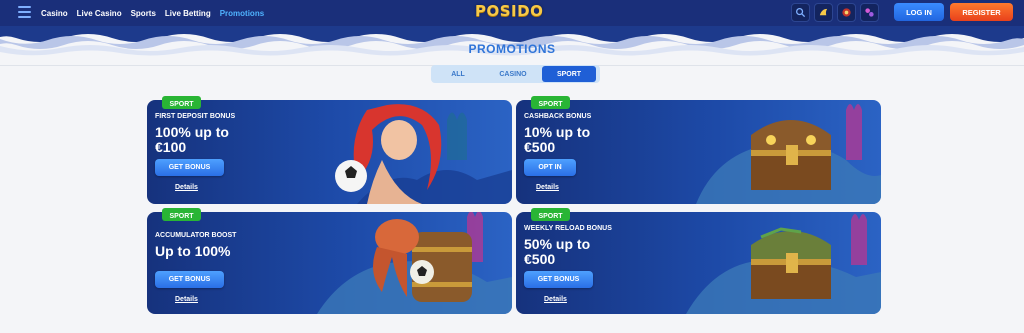  Describe the element at coordinates (458, 74) in the screenshot. I see `tab-all: ALL` at that location.